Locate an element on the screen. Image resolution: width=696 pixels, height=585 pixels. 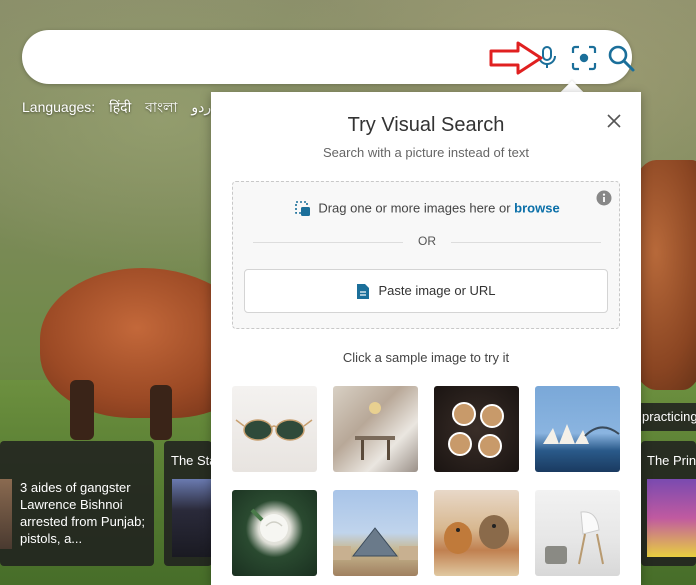
news-card: The Sta is located at coordinates (188, 503).